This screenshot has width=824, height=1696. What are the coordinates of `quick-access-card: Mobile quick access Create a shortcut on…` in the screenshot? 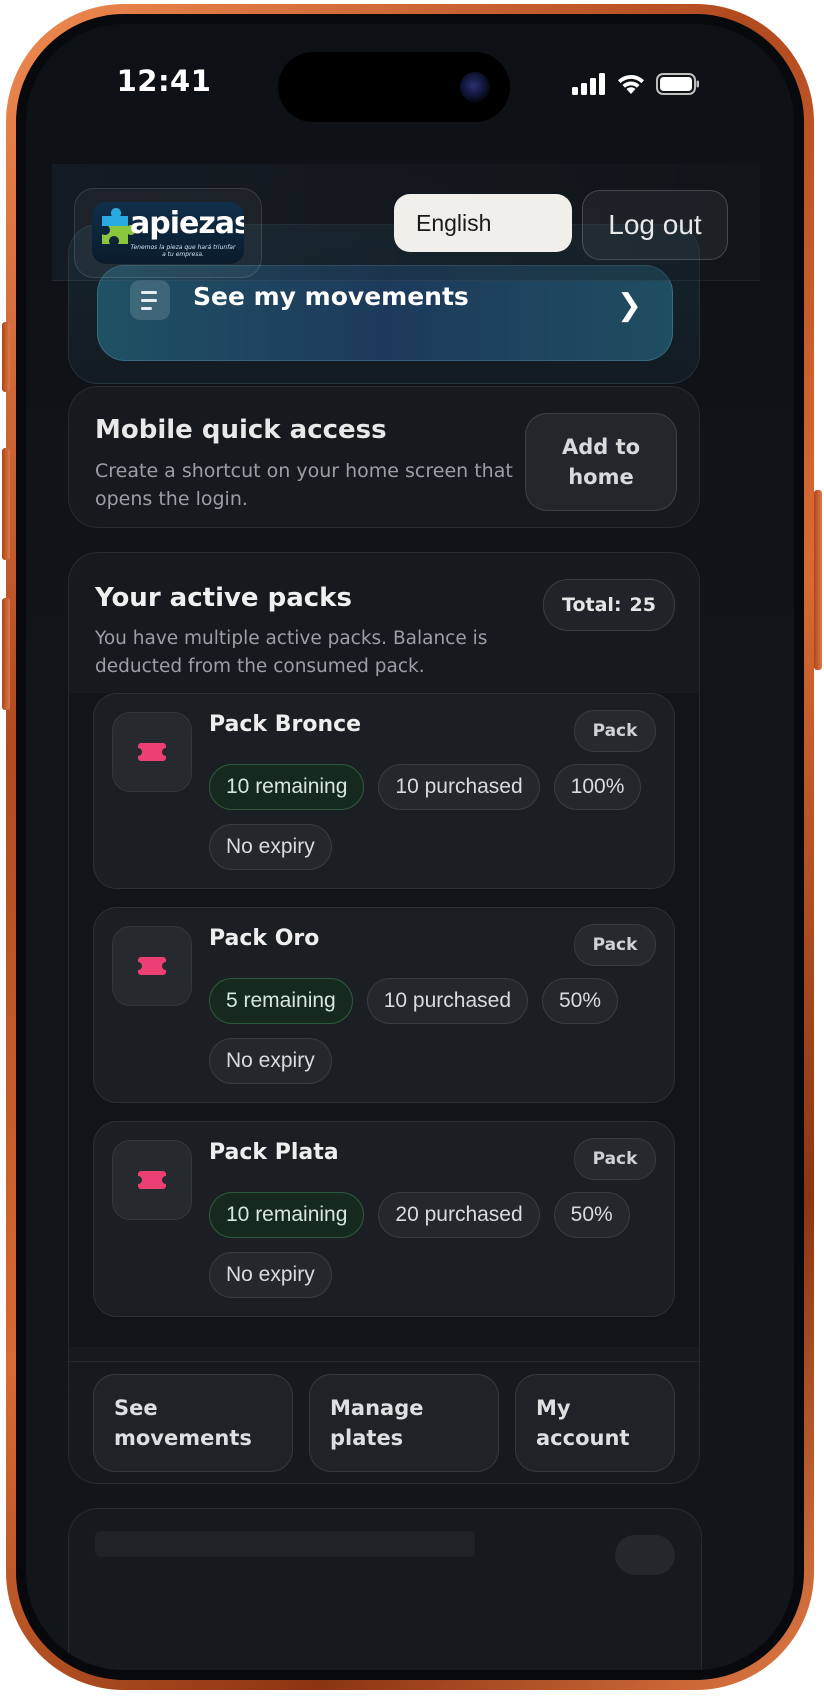 It's located at (384, 457).